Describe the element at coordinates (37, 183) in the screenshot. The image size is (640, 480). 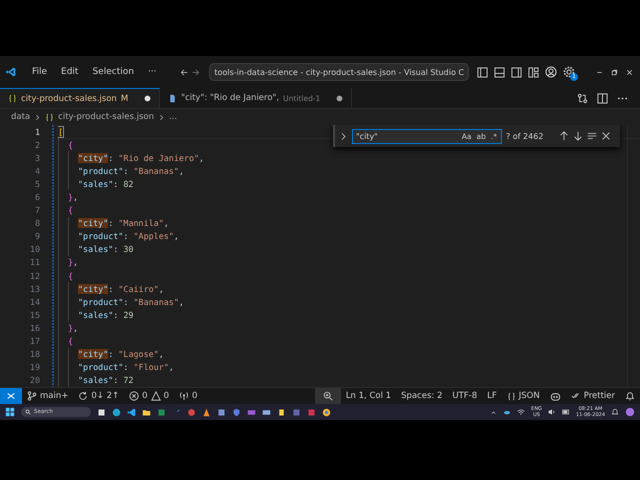
I see `line-number: 5` at that location.